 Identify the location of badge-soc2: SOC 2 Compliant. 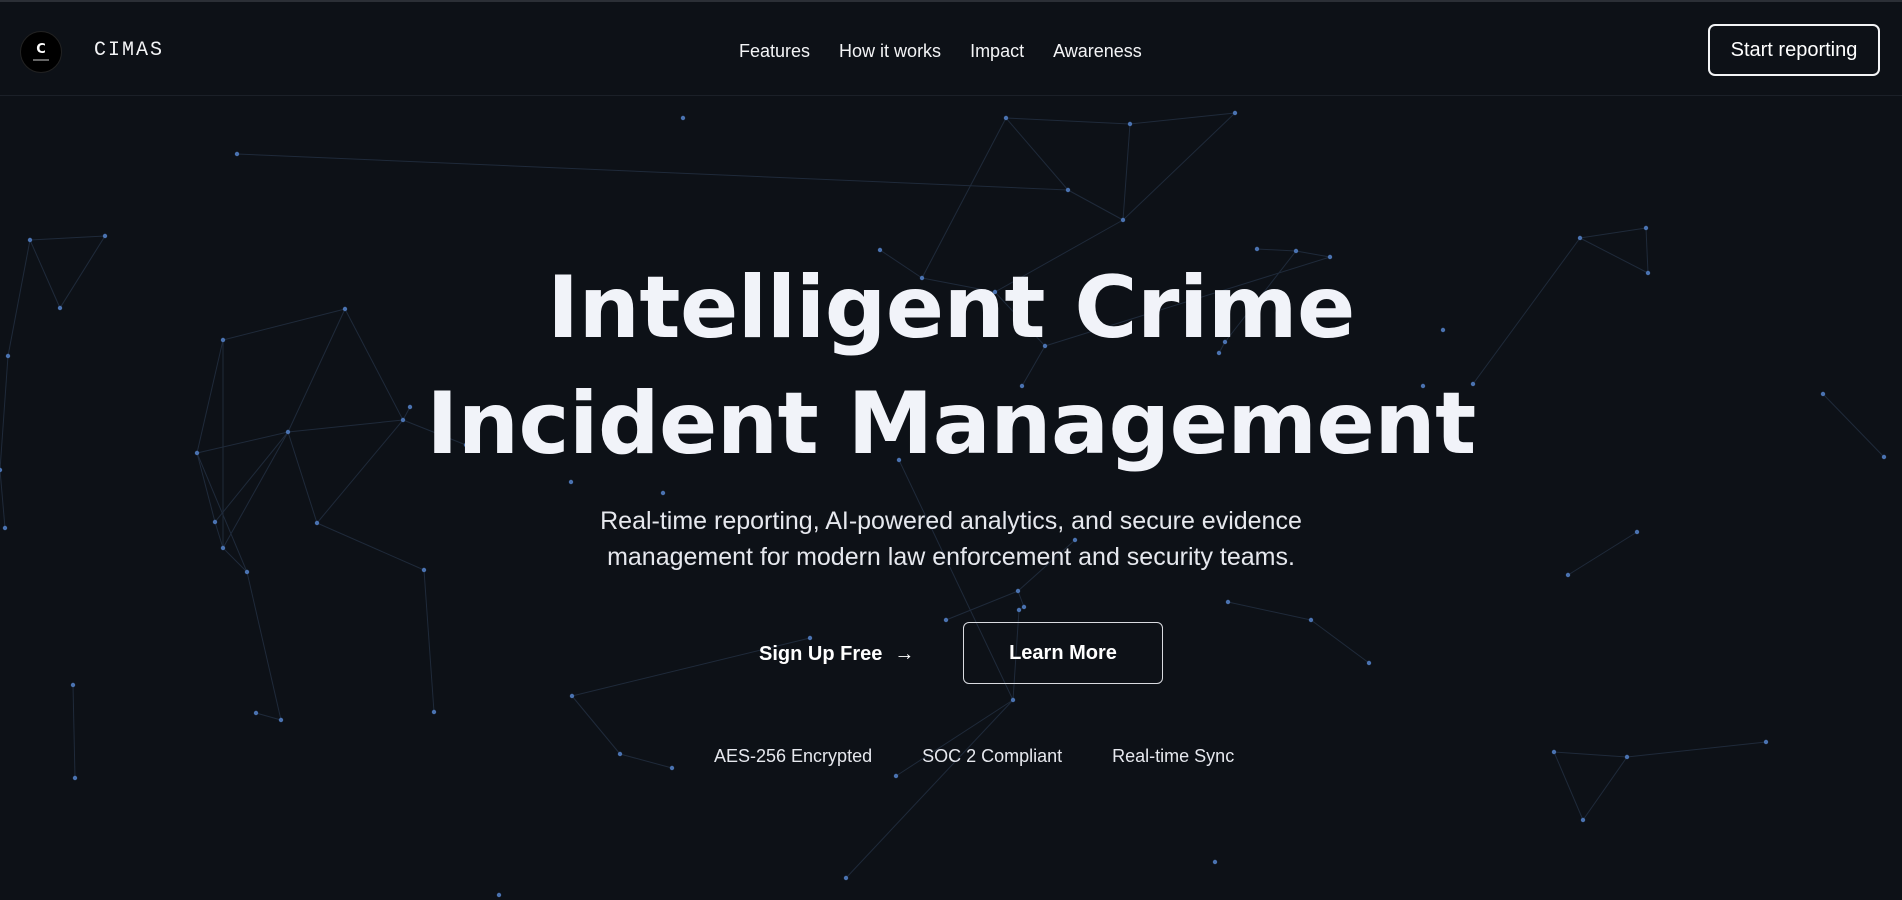
(992, 756).